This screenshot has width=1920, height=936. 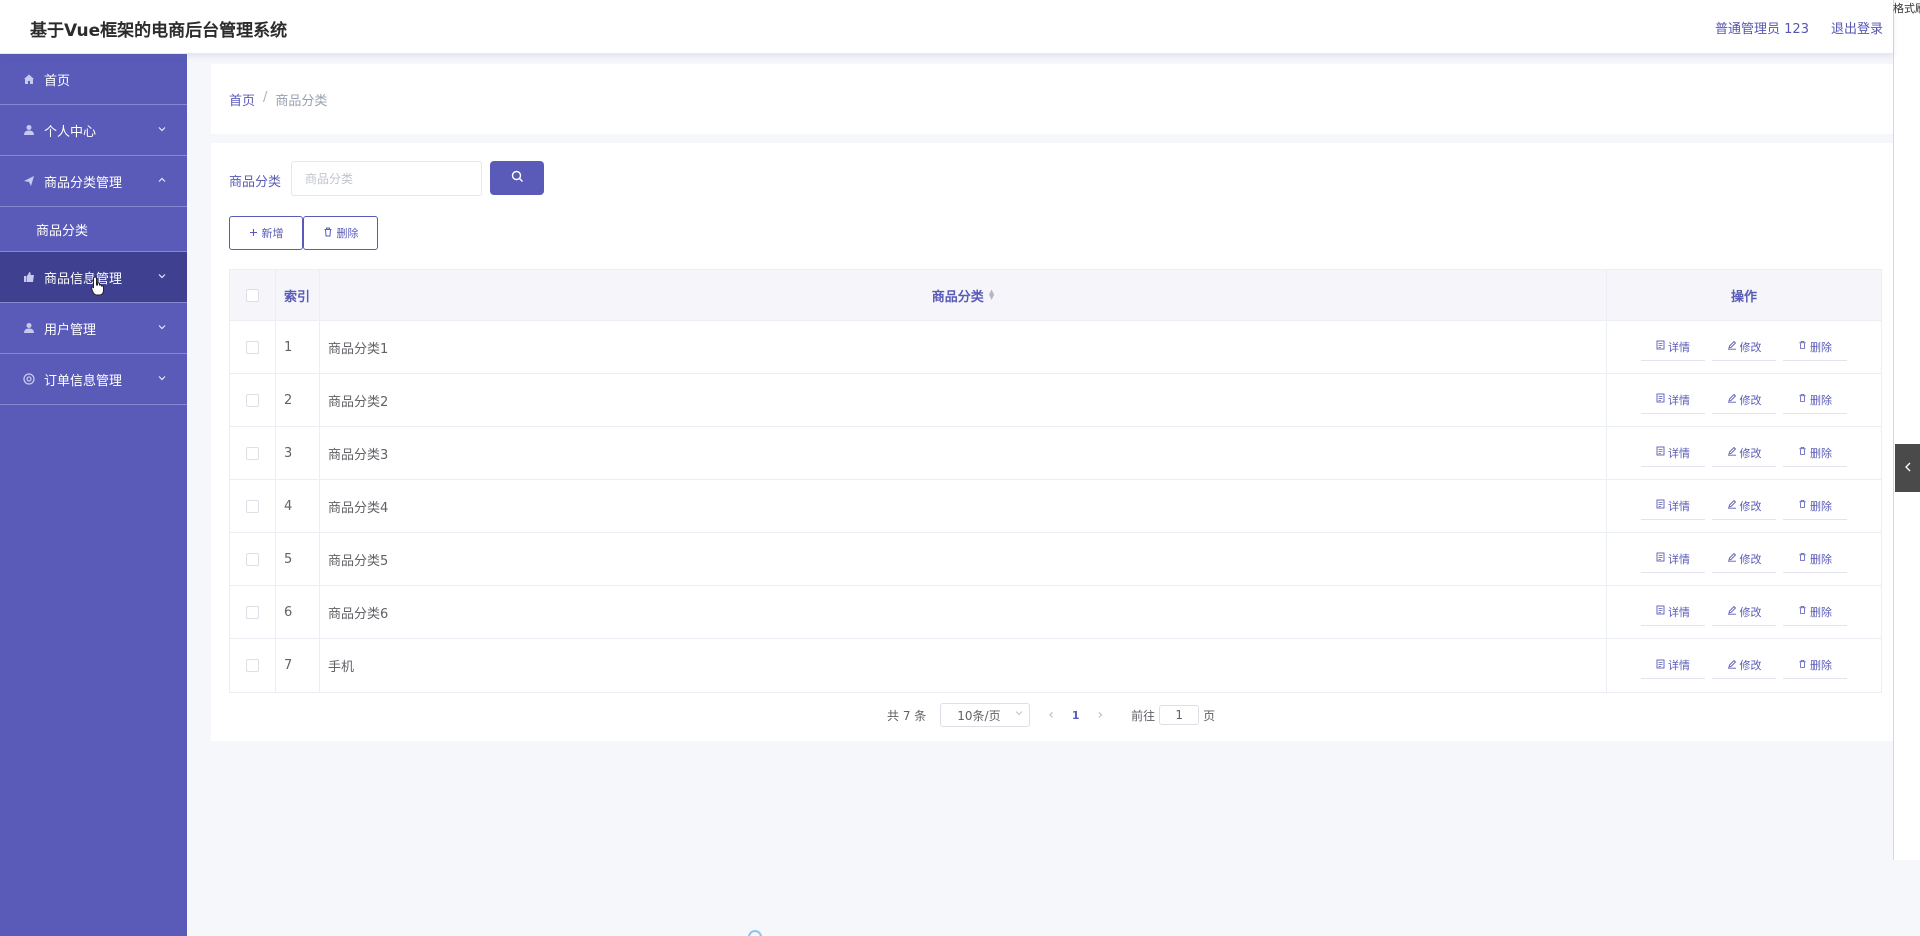 I want to click on sidebar-item-home: 首页, so click(x=93, y=79).